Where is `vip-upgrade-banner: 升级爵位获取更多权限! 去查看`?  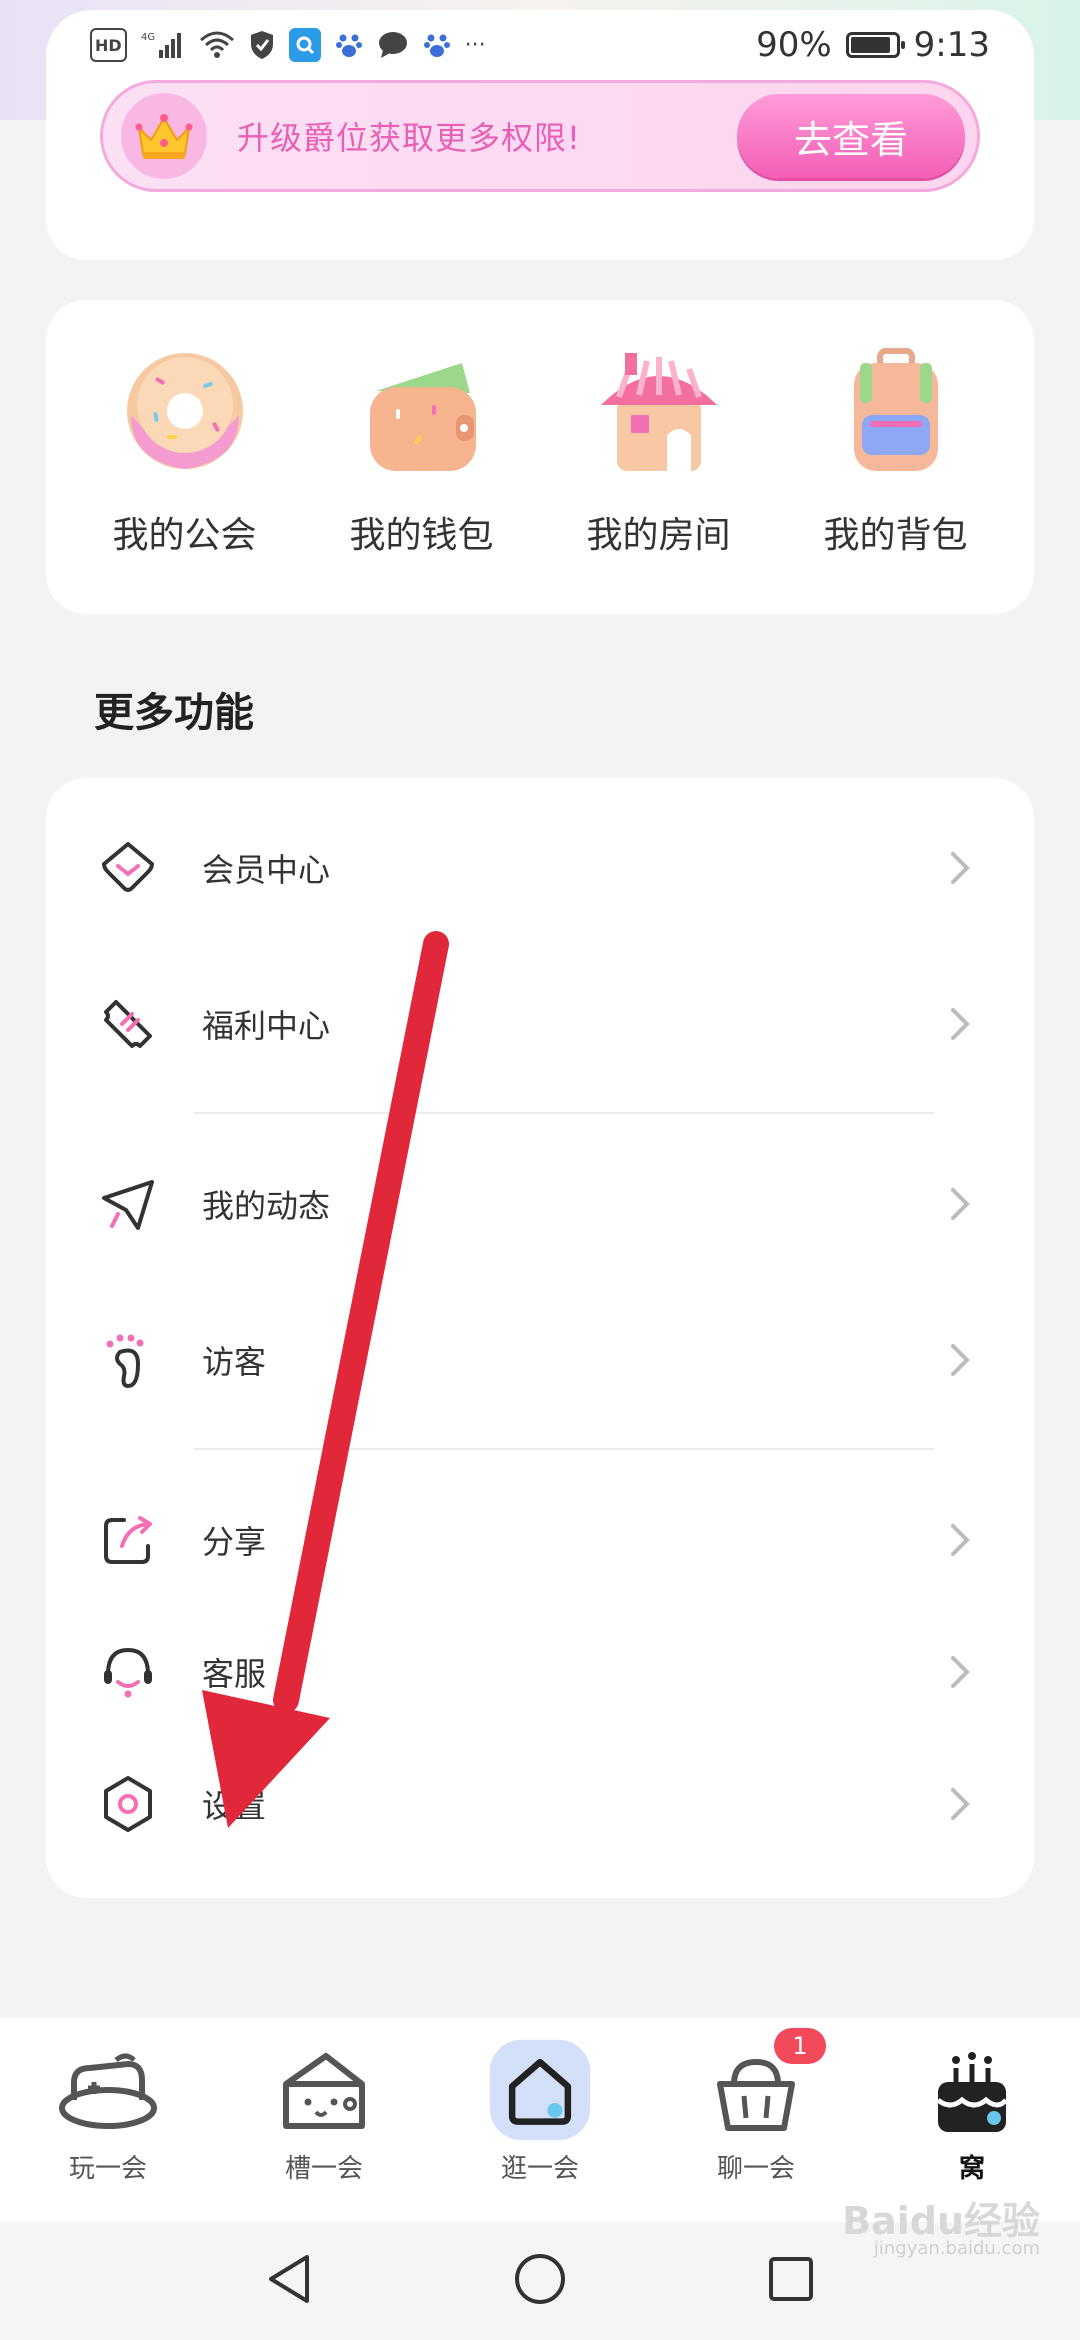 vip-upgrade-banner: 升级爵位获取更多权限! 去查看 is located at coordinates (540, 136).